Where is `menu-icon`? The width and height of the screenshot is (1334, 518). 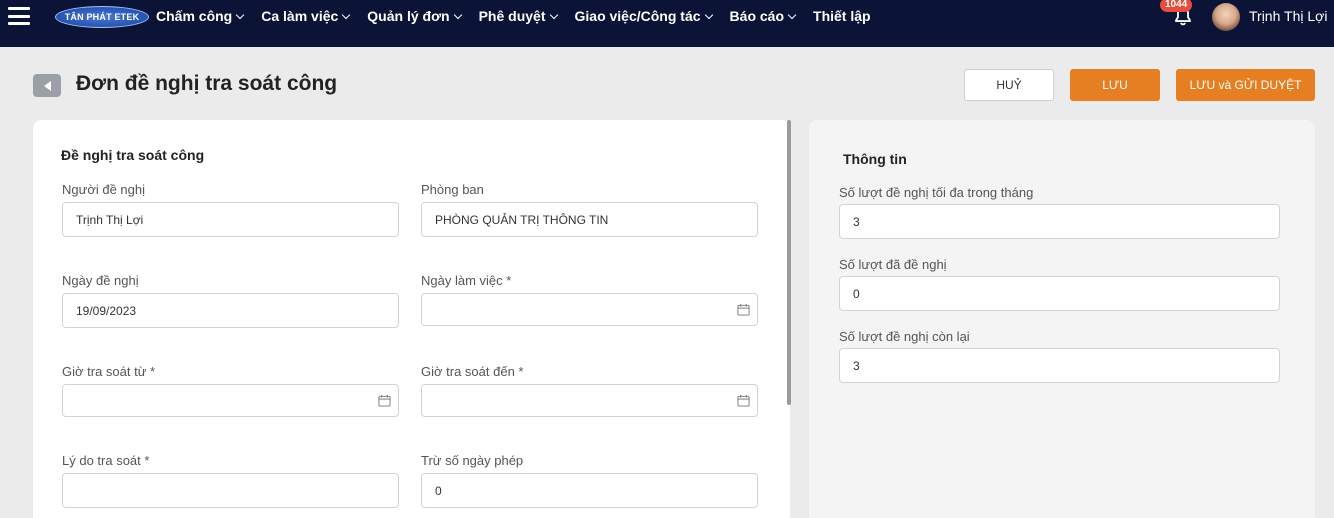
menu-icon is located at coordinates (19, 16).